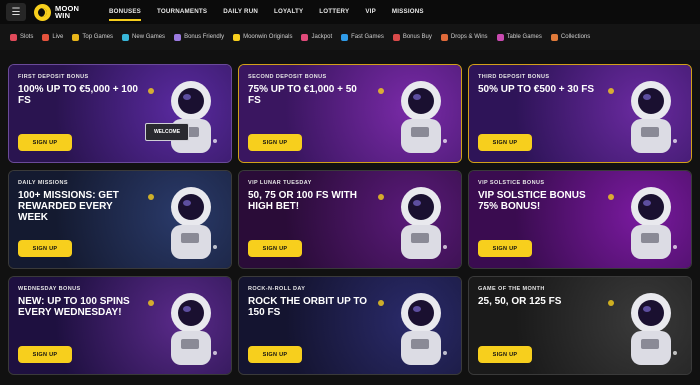 The width and height of the screenshot is (700, 385). Describe the element at coordinates (305, 37) in the screenshot. I see `jackpot-icon` at that location.